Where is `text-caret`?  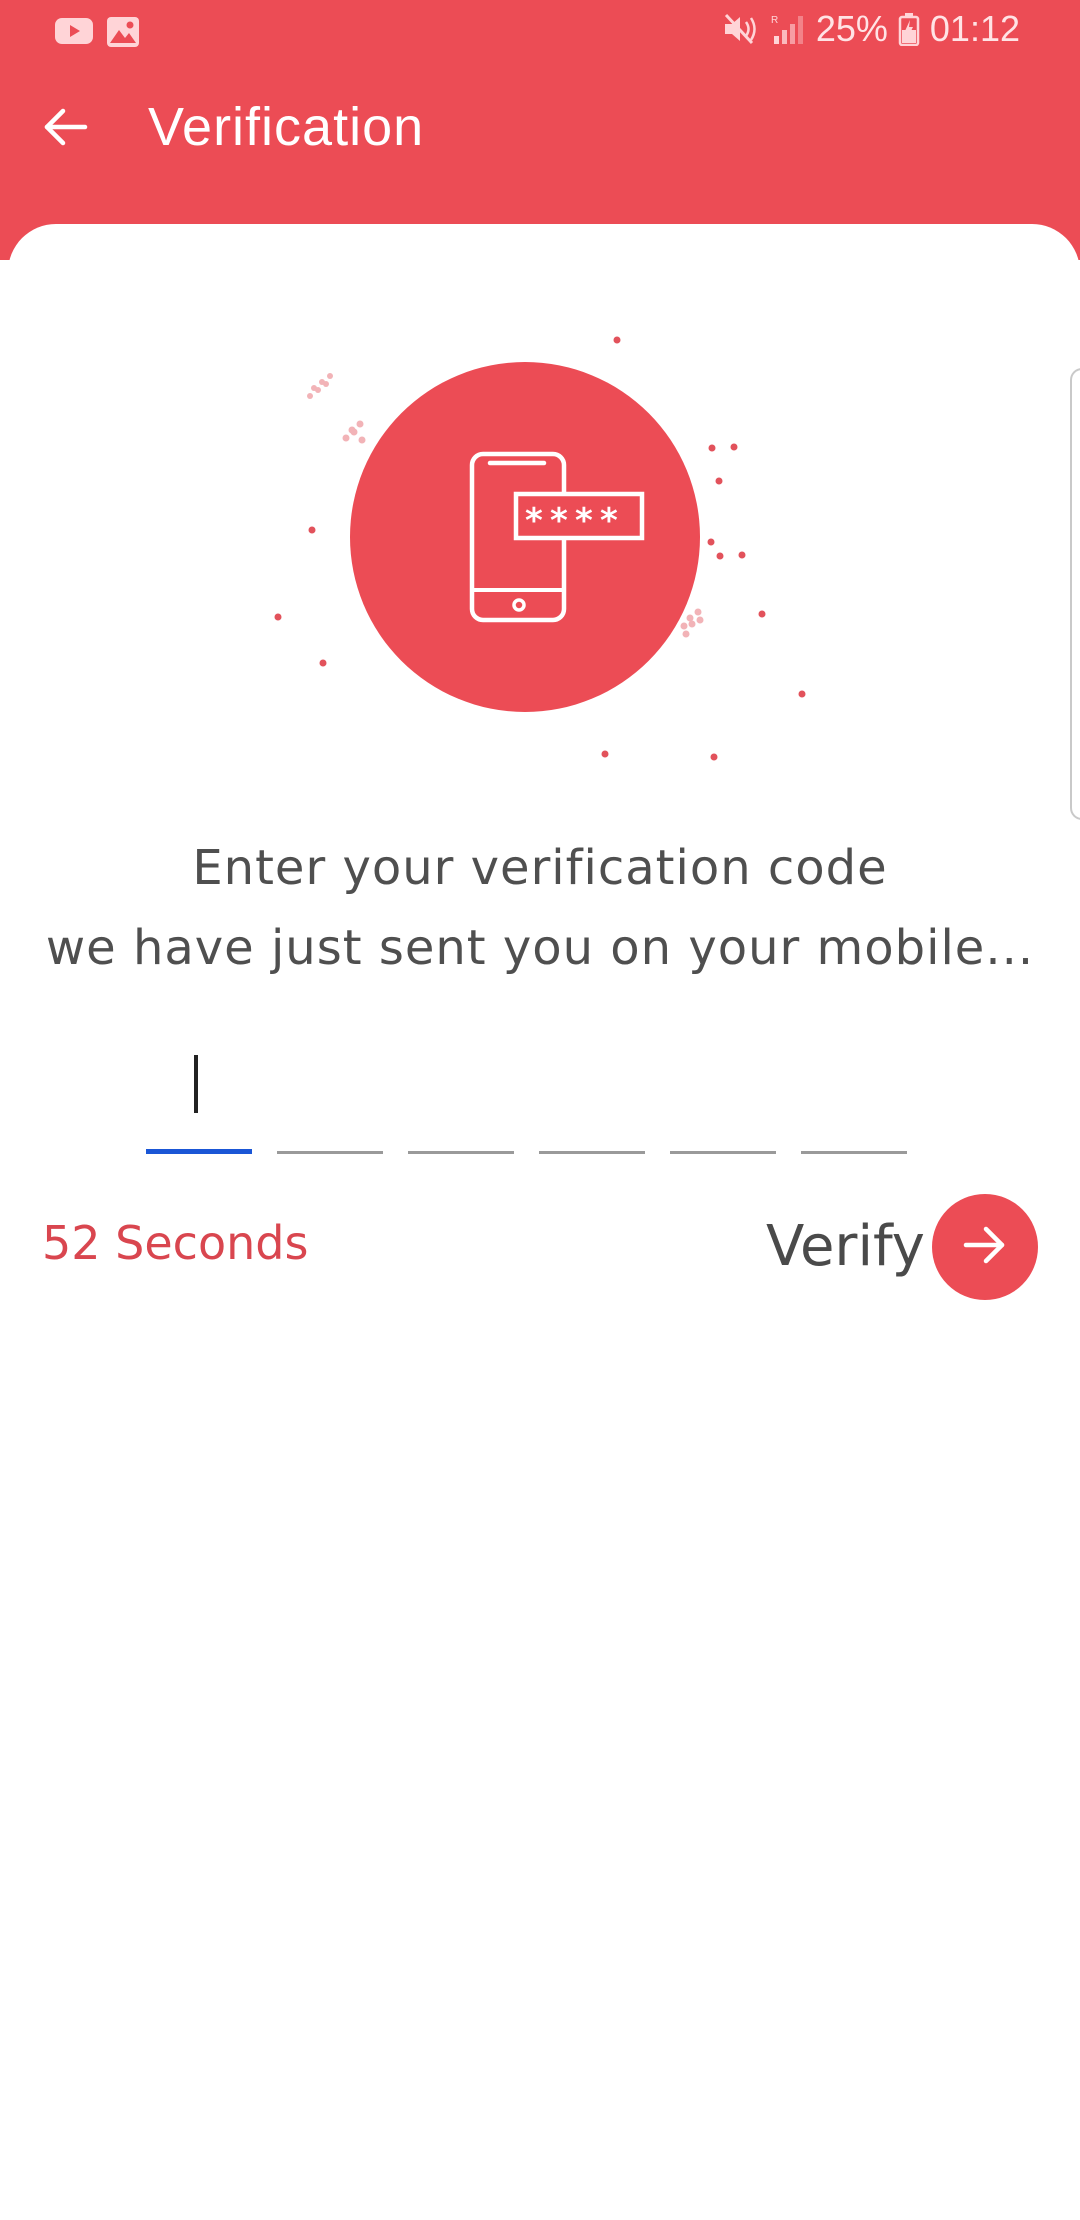
text-caret is located at coordinates (196, 1084).